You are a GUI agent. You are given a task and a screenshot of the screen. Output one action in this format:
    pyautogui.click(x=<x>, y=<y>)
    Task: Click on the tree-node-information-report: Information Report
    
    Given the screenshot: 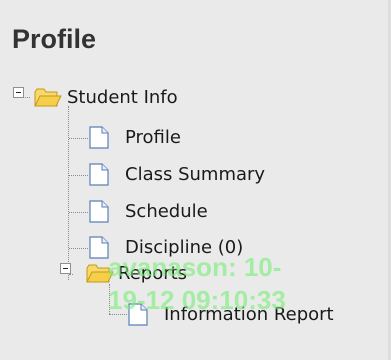 What is the action you would take?
    pyautogui.click(x=249, y=315)
    